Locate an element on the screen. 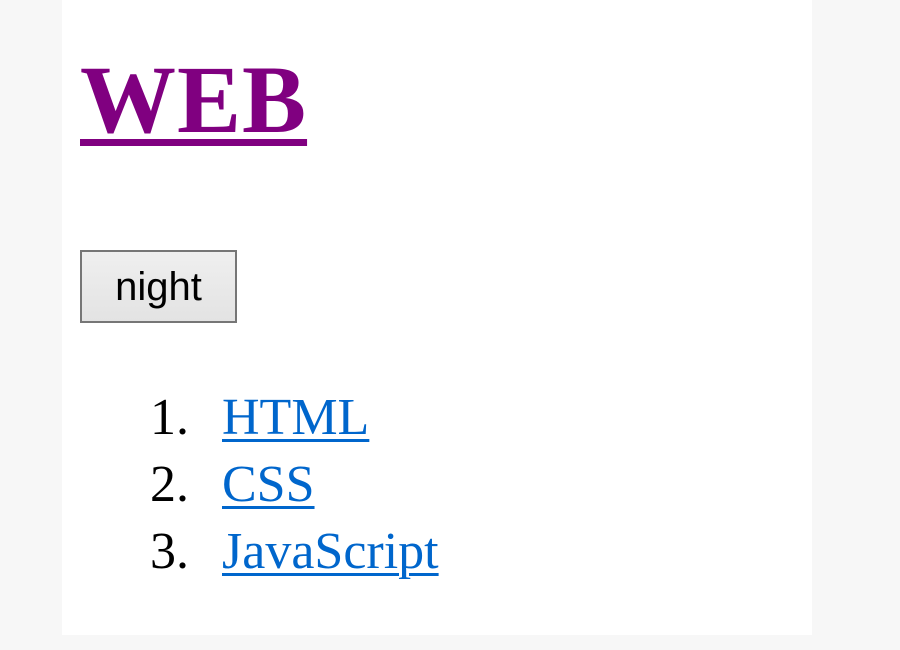 Image resolution: width=900 pixels, height=650 pixels. list-number: 2. is located at coordinates (169, 484).